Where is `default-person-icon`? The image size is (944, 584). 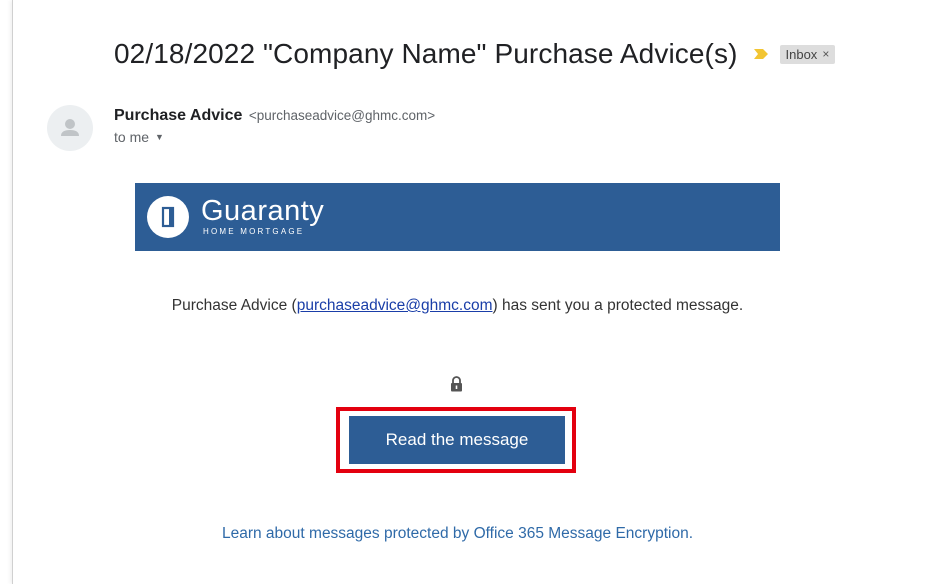
default-person-icon is located at coordinates (70, 127).